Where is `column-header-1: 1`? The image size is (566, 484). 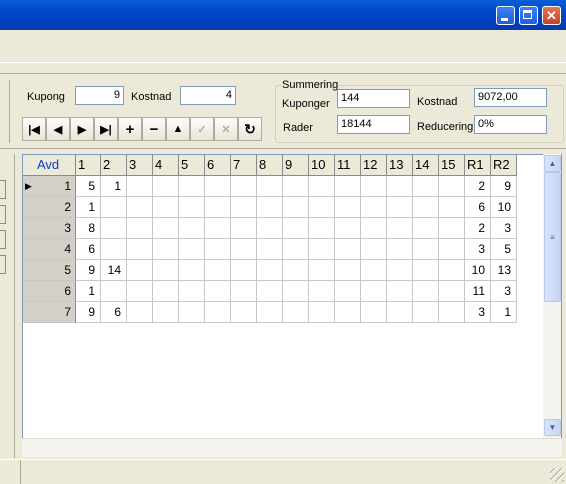
column-header-1: 1 is located at coordinates (88, 165).